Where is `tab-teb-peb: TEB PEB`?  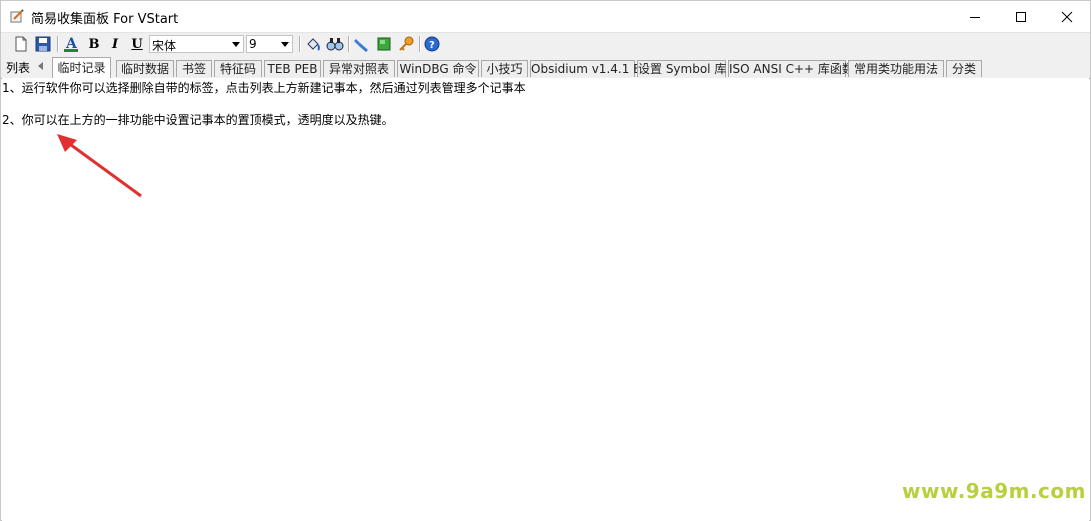
tab-teb-peb: TEB PEB is located at coordinates (292, 68).